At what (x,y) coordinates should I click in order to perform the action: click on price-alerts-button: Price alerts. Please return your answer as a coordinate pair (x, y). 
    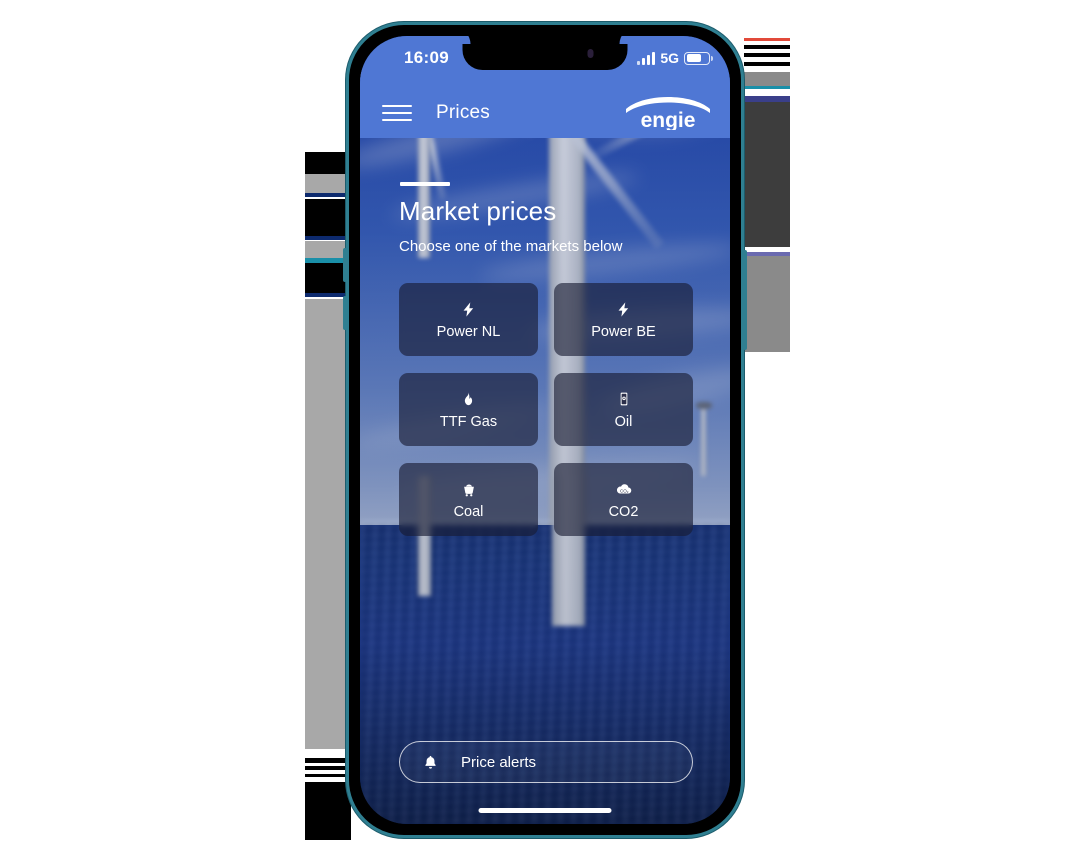
    Looking at the image, I should click on (546, 762).